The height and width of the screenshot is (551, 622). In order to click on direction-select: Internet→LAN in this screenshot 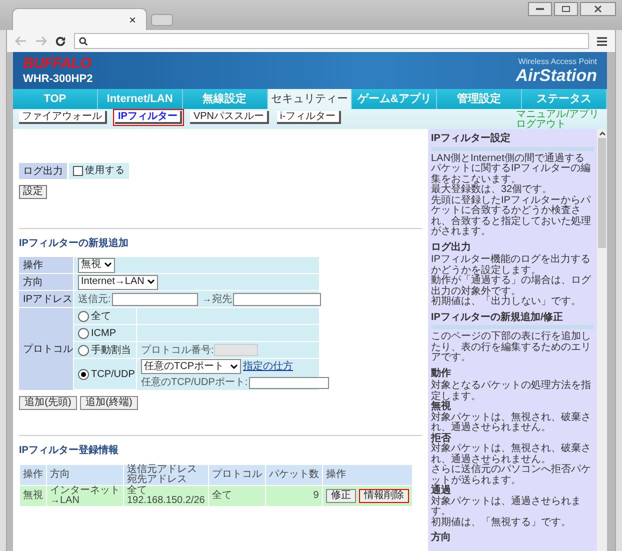, I will do `click(118, 282)`.